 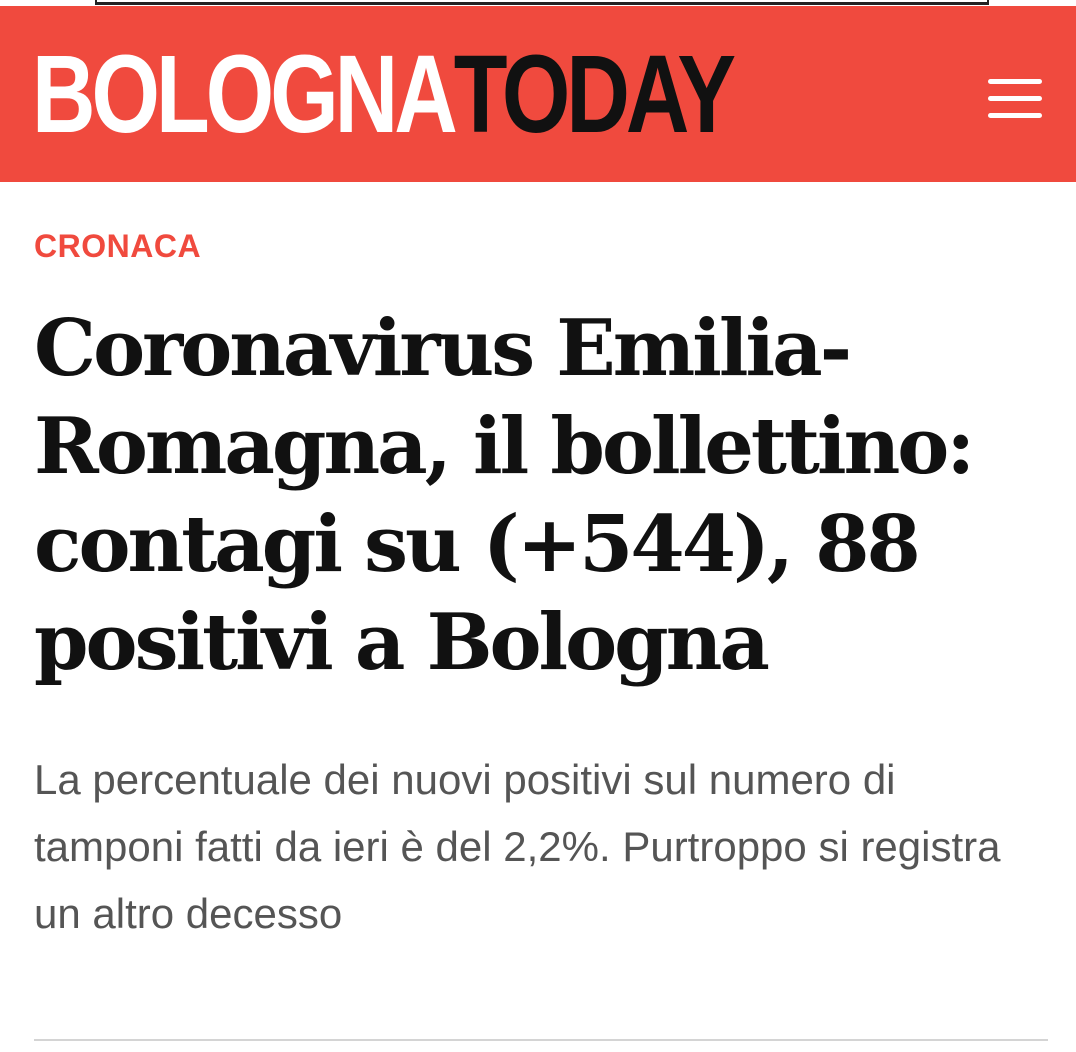 I want to click on hamburger-menu-icon, so click(x=1015, y=99).